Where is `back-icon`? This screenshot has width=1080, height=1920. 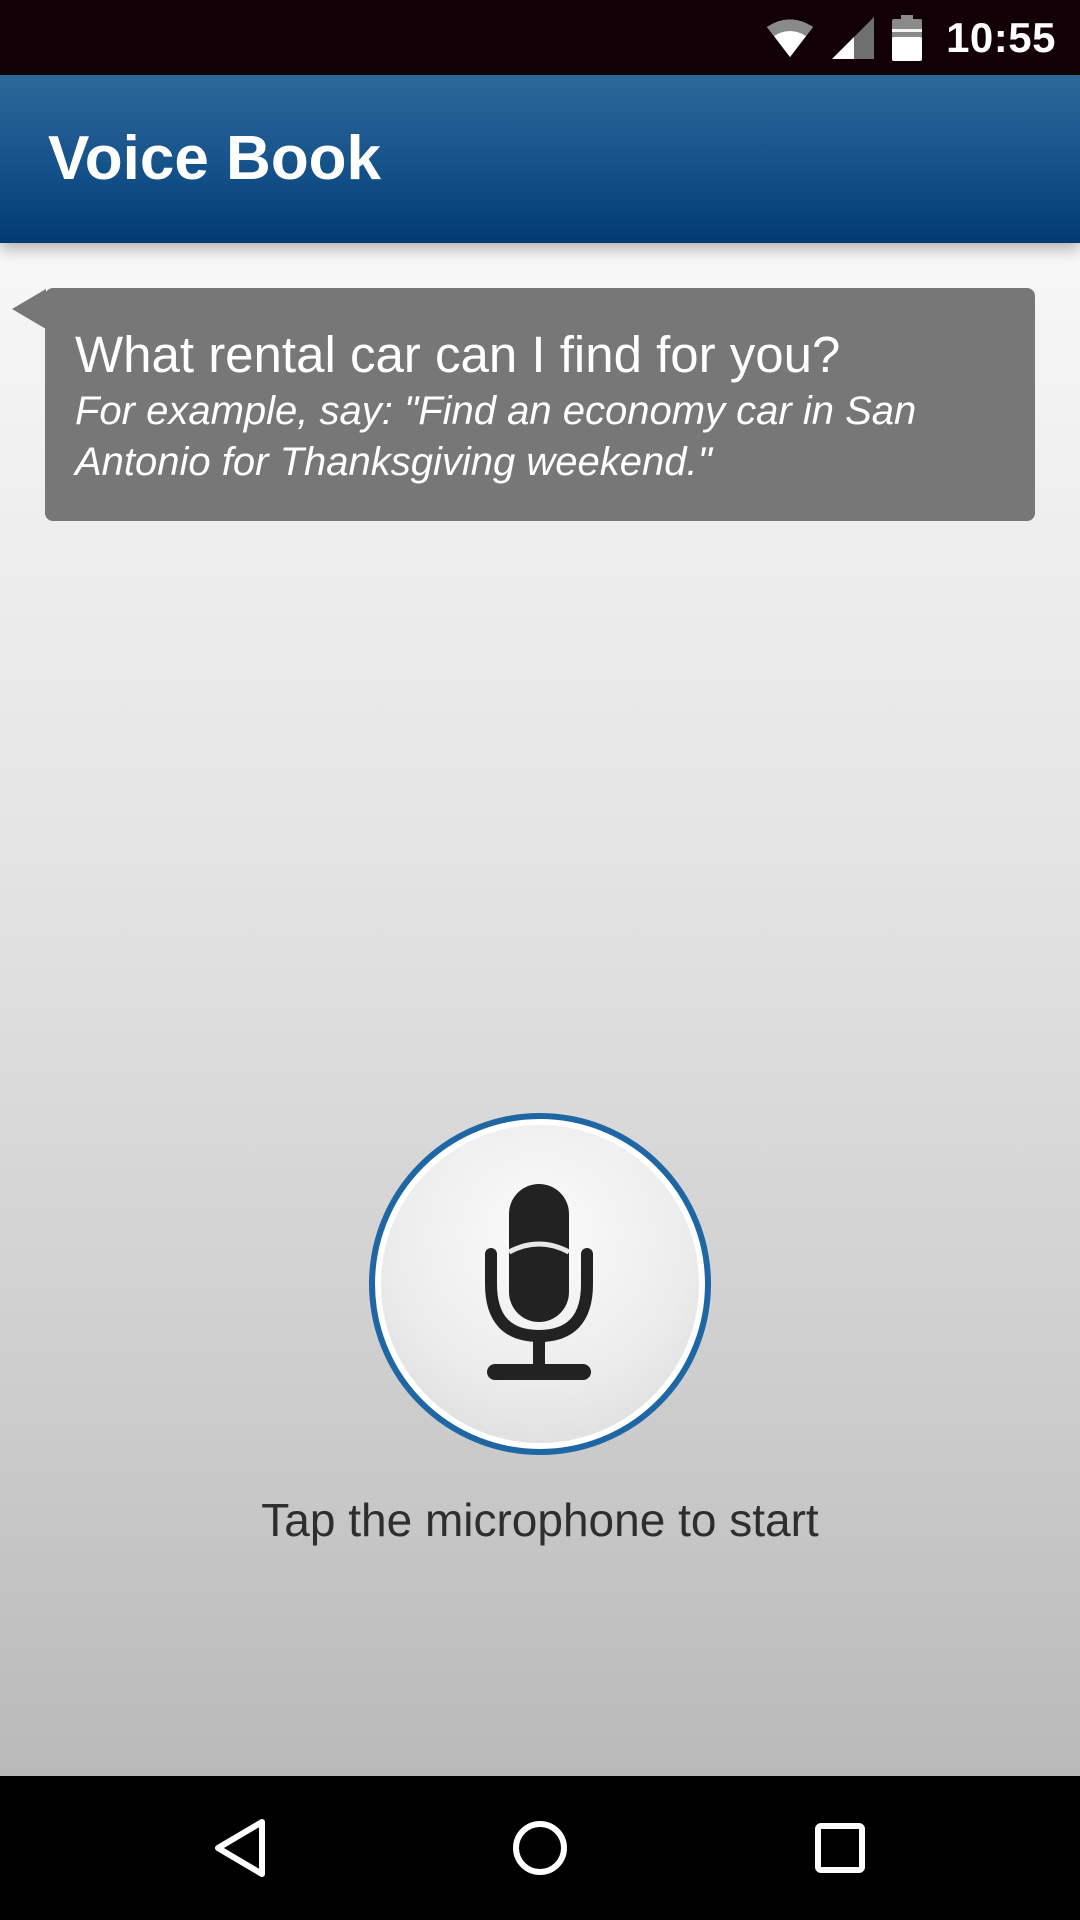 back-icon is located at coordinates (240, 1848).